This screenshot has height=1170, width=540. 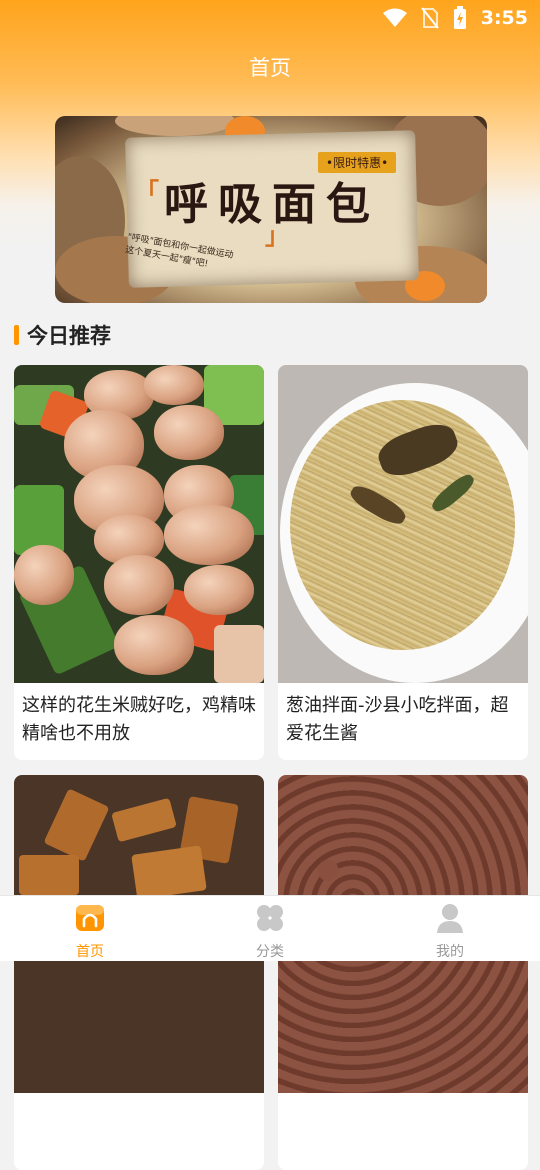 What do you see at coordinates (270, 68) in the screenshot?
I see `page-title: 首页` at bounding box center [270, 68].